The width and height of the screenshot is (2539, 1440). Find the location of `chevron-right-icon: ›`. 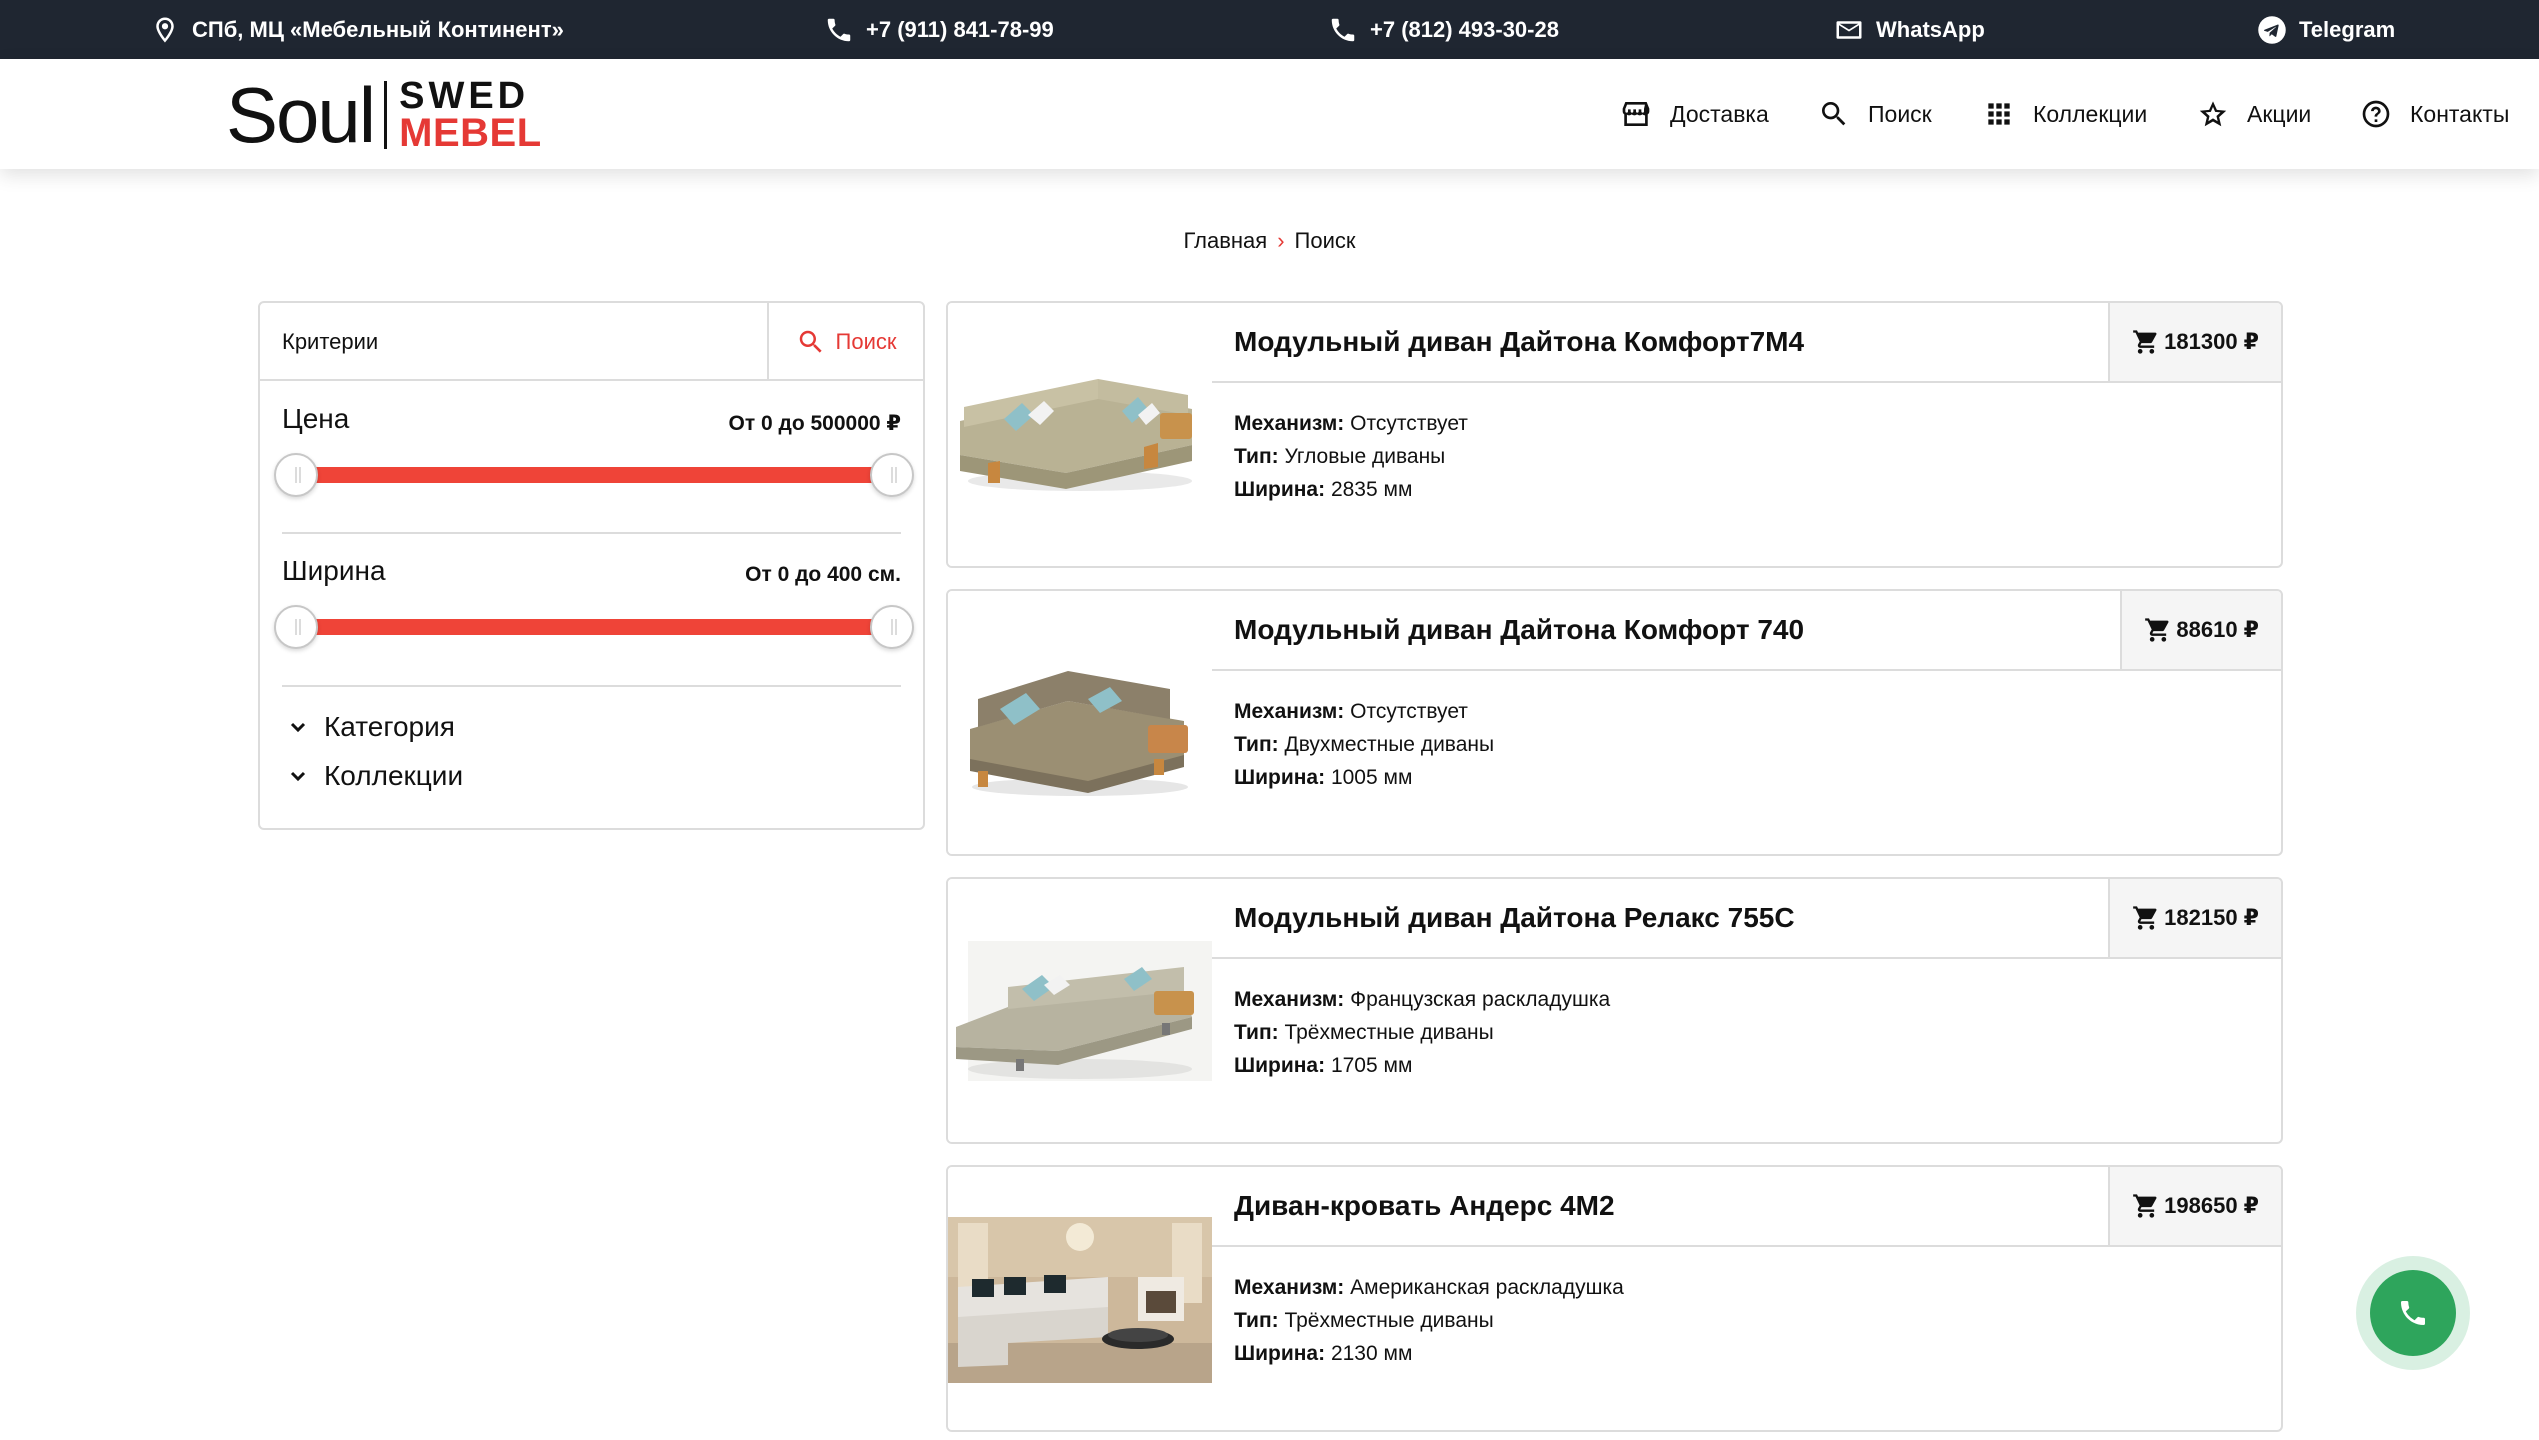

chevron-right-icon: › is located at coordinates (1281, 240).